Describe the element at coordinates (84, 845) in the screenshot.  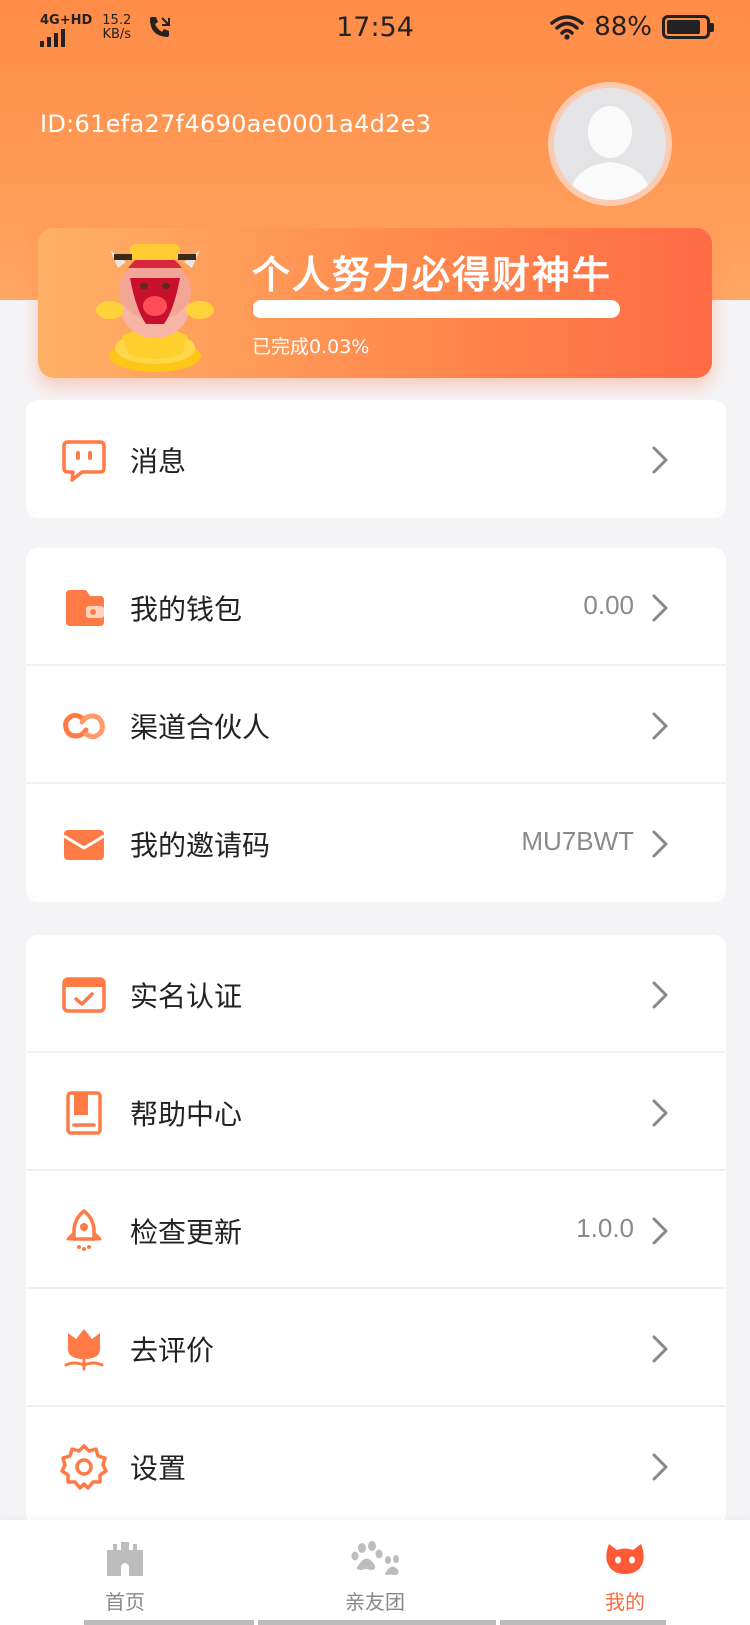
I see `envelope-icon` at that location.